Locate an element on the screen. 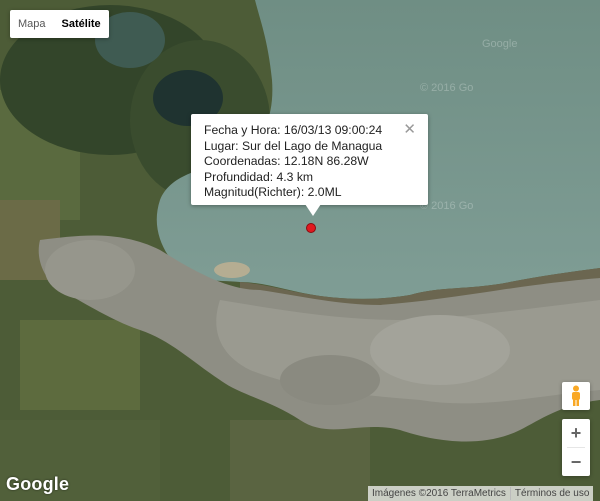 This screenshot has height=501, width=600. imagery-credit: Imágenes ©2016 TerraMetrics is located at coordinates (439, 493).